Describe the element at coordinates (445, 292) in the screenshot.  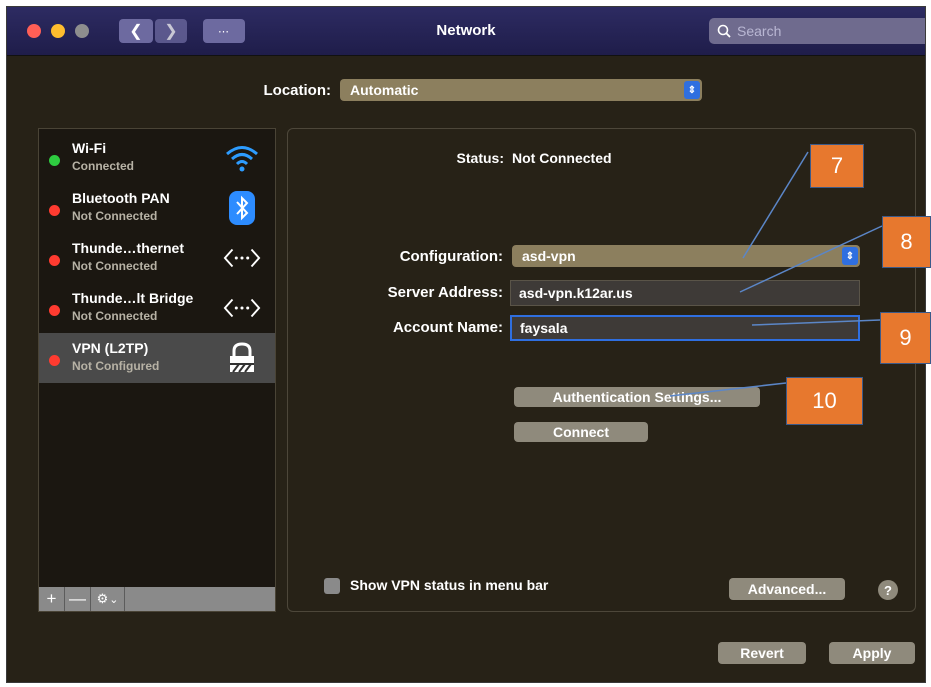
I see `server-address-label: Server Address:` at that location.